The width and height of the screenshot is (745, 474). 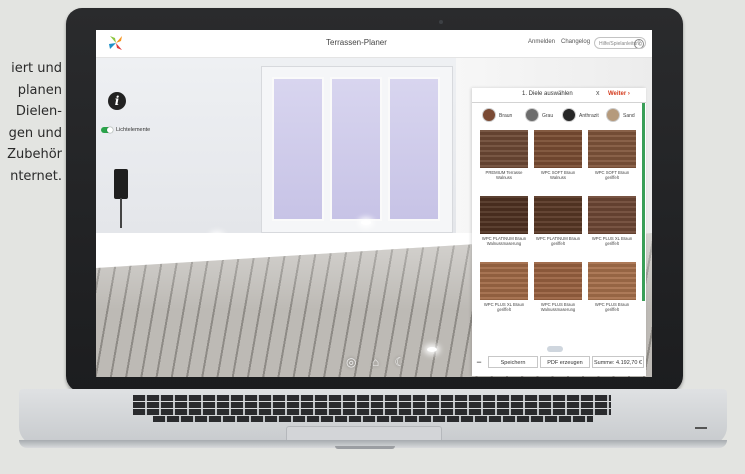 I want to click on product-tile: WPC PLATINUM Braun geriffelt, so click(x=558, y=225).